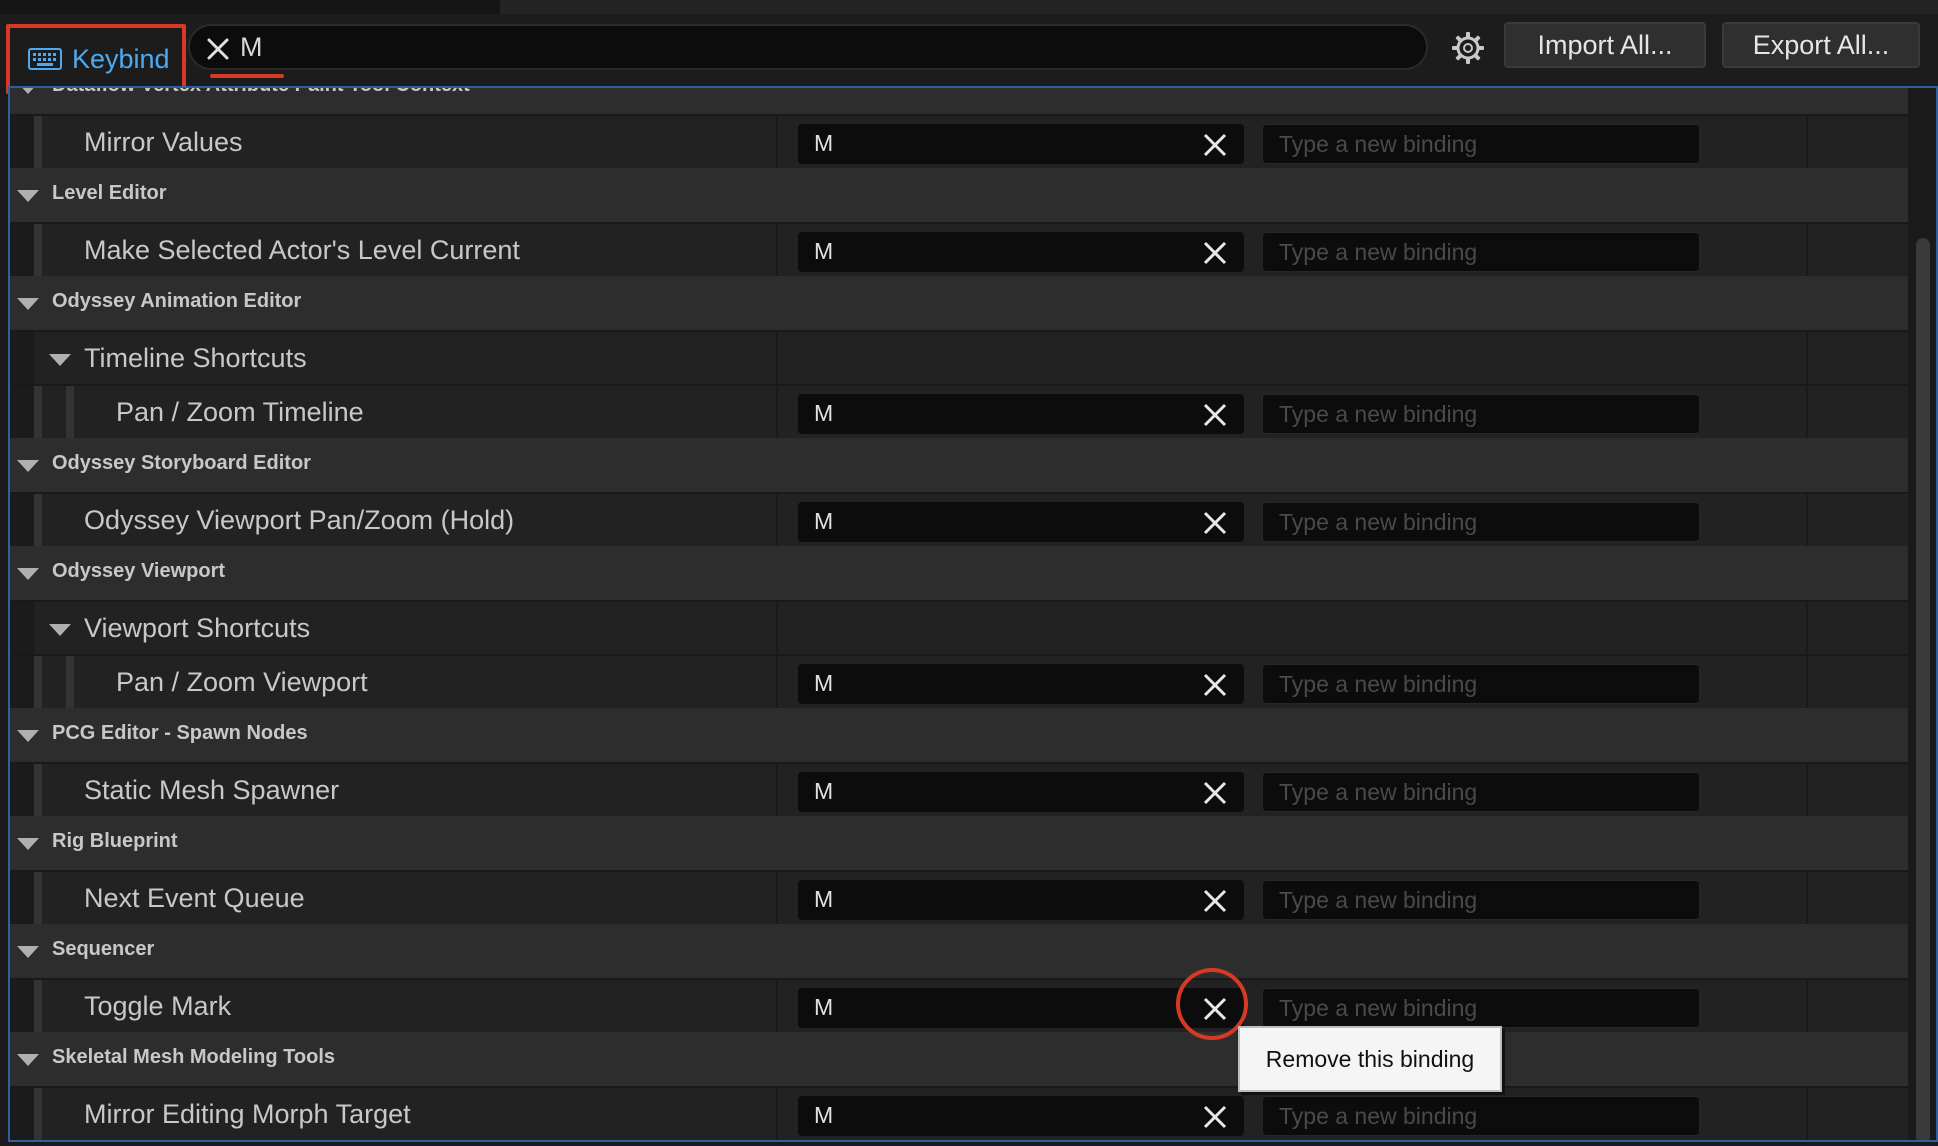 This screenshot has width=1938, height=1146. What do you see at coordinates (959, 735) in the screenshot?
I see `category-row: PCG Editor - Spawn Nodes` at bounding box center [959, 735].